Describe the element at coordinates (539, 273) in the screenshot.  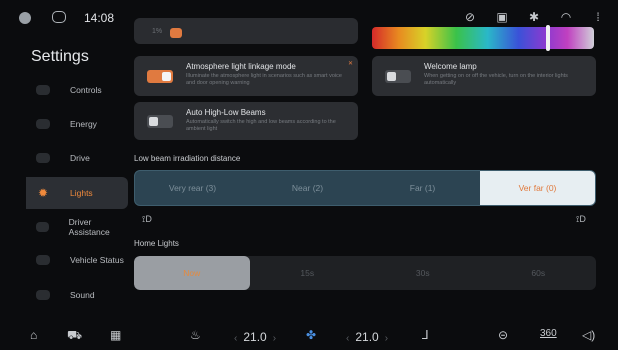
I see `home-lights-option: 60s` at that location.